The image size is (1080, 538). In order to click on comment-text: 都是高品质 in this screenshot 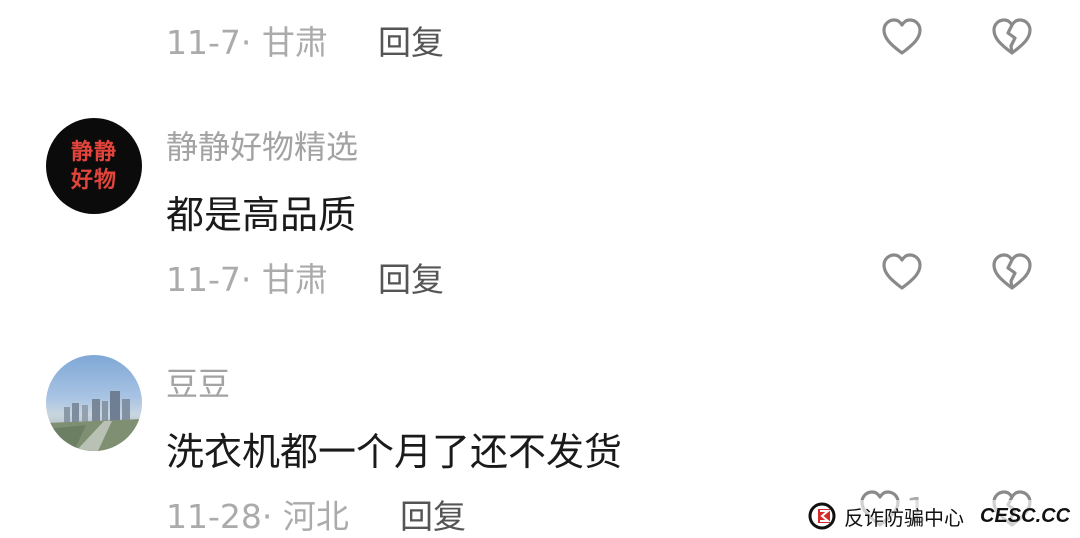, I will do `click(261, 215)`.